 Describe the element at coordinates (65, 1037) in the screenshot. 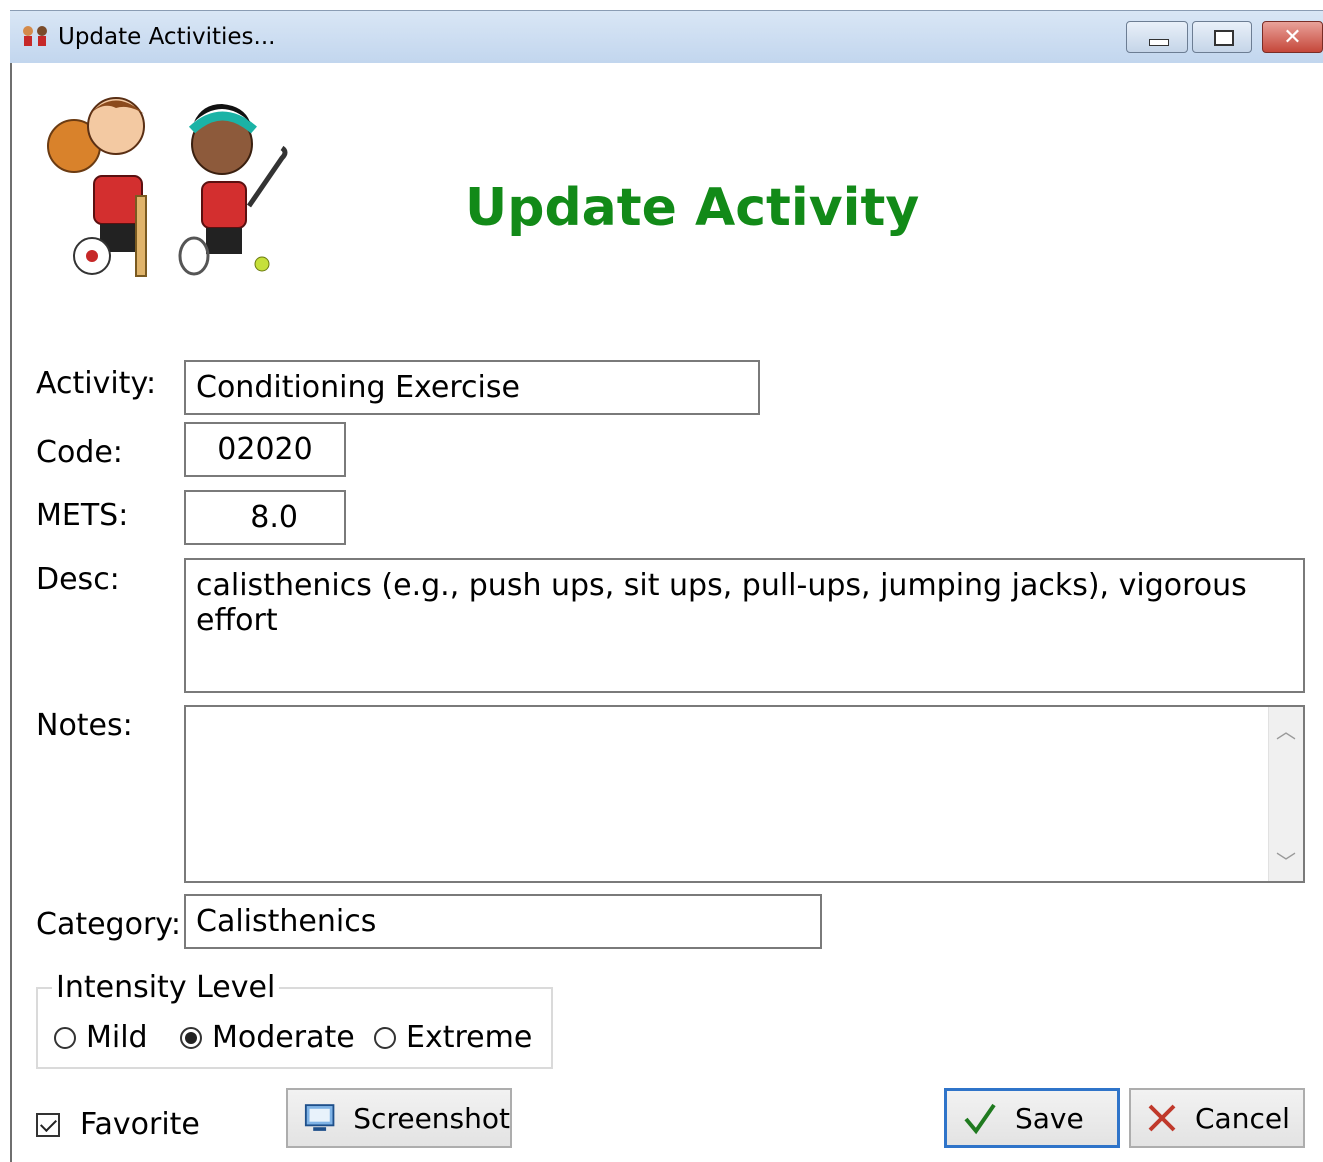

I see `radio-mild-circle` at that location.